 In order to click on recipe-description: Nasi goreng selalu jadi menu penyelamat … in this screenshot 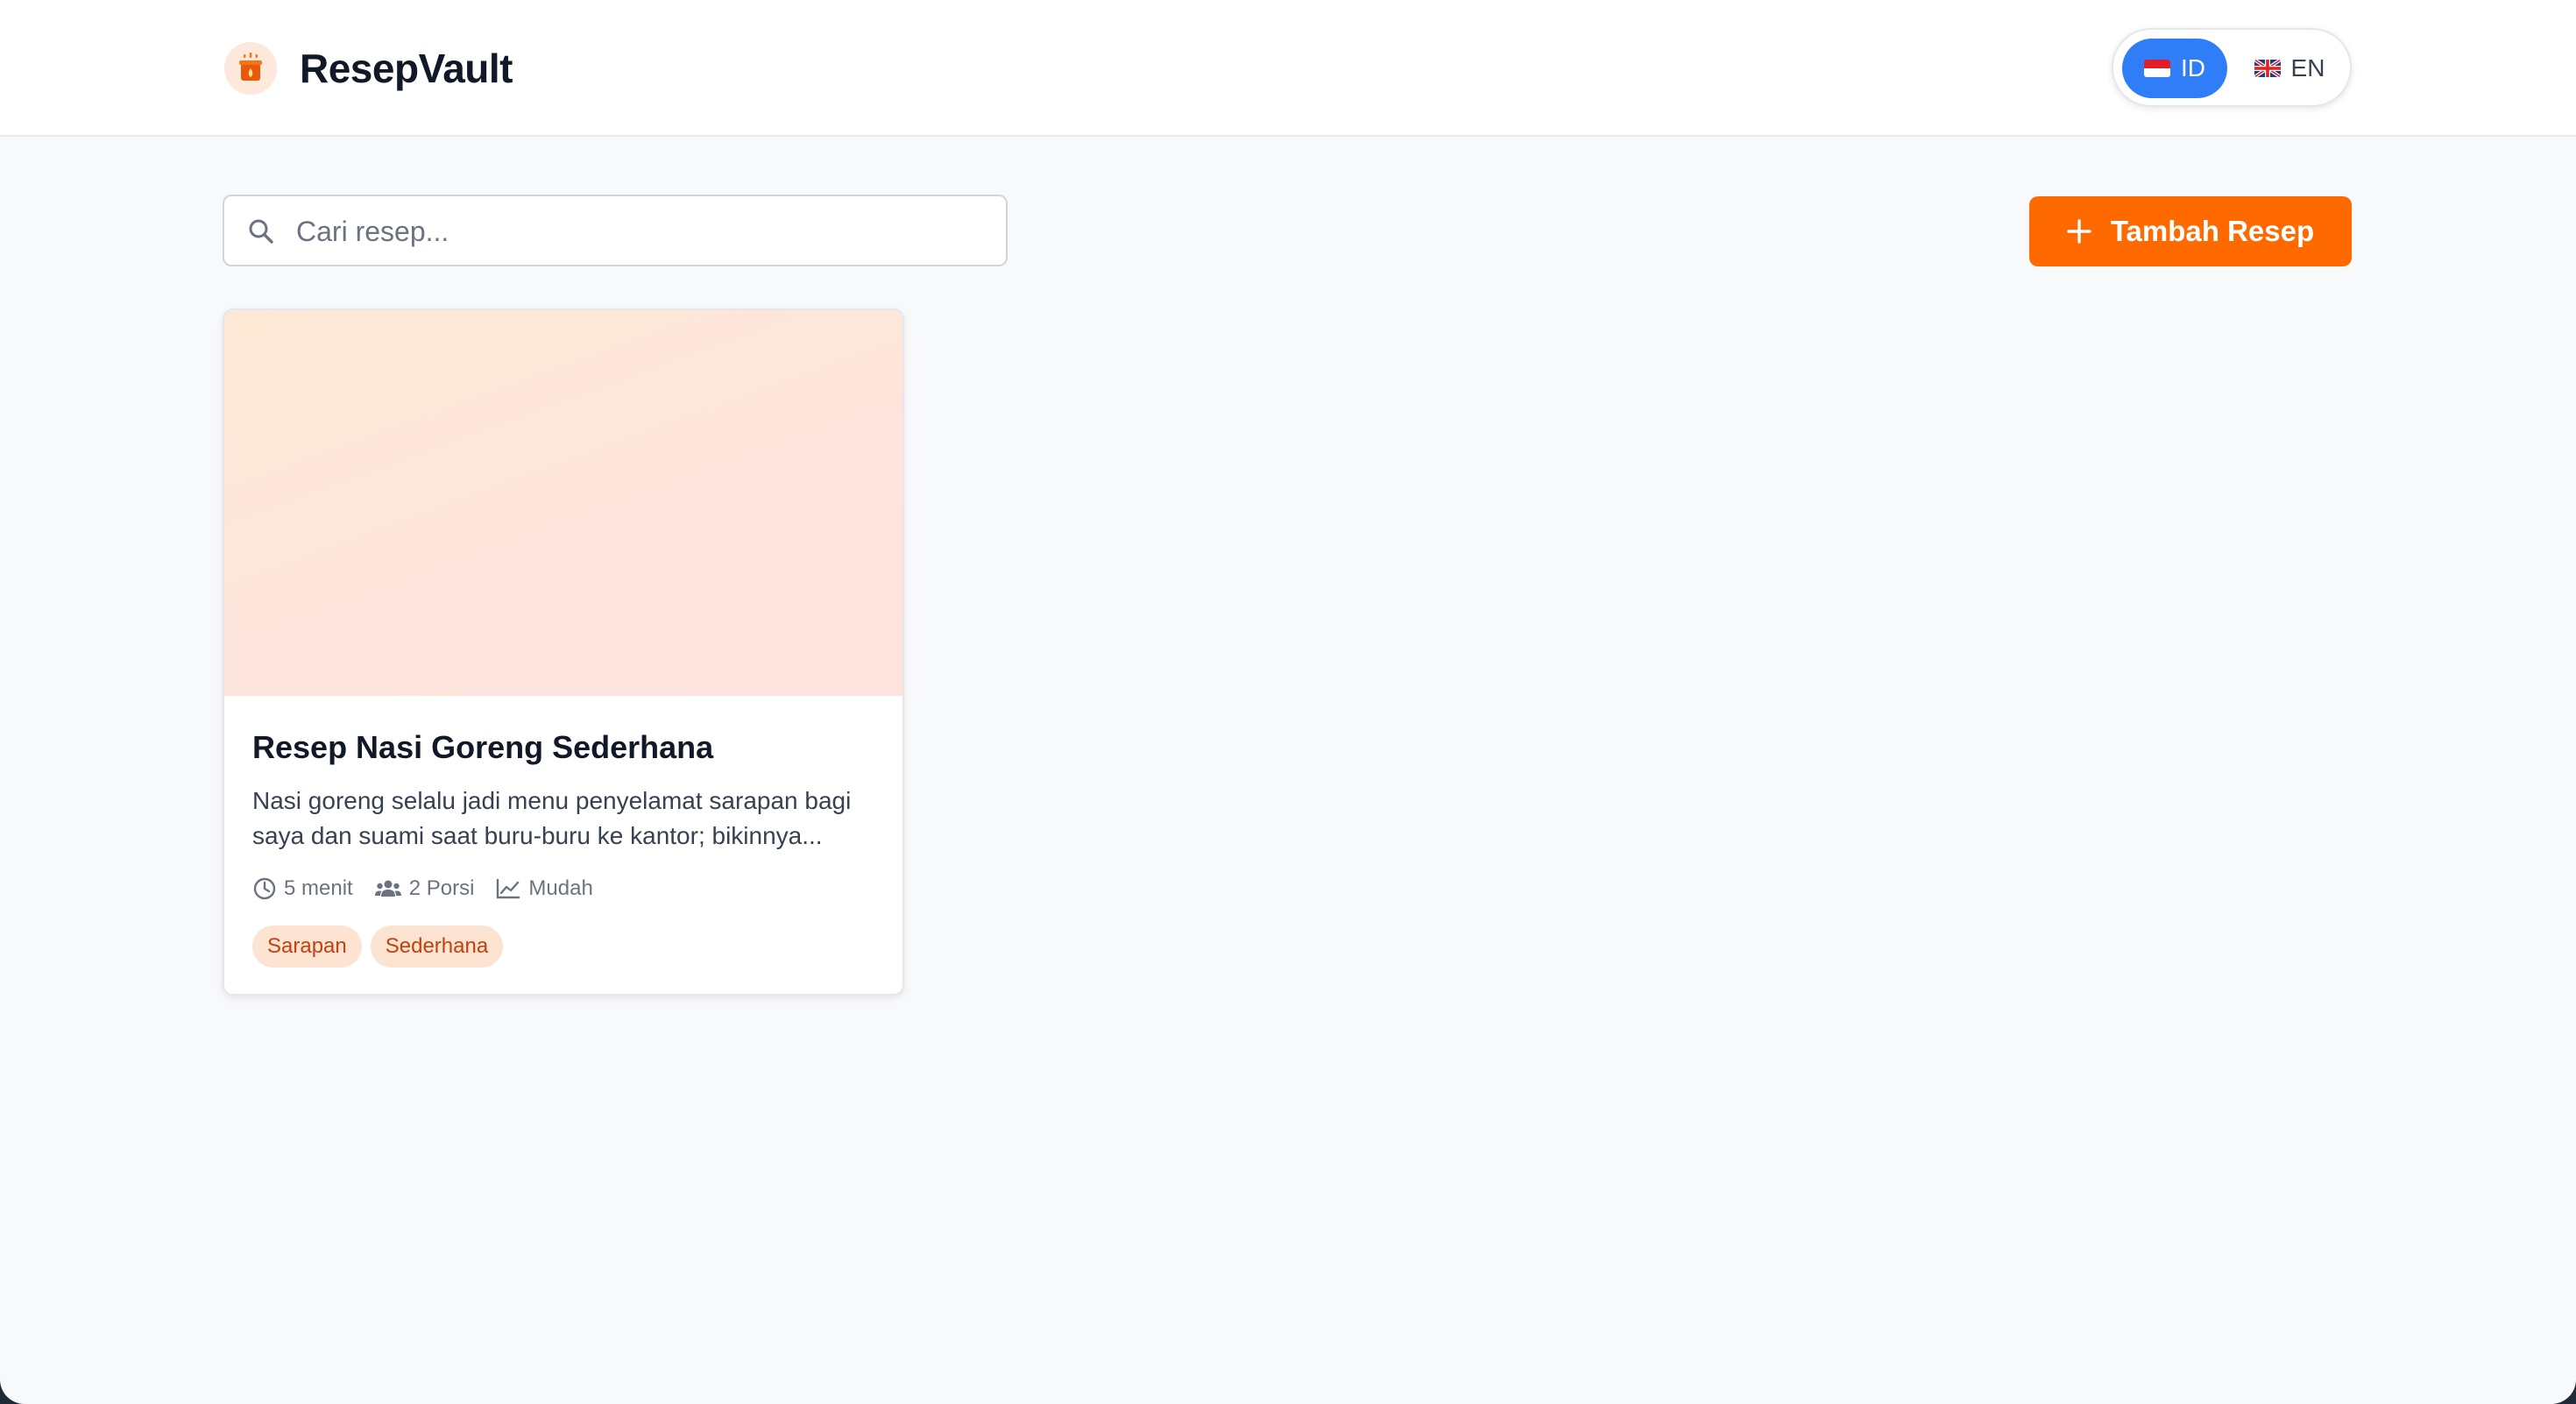, I will do `click(552, 818)`.